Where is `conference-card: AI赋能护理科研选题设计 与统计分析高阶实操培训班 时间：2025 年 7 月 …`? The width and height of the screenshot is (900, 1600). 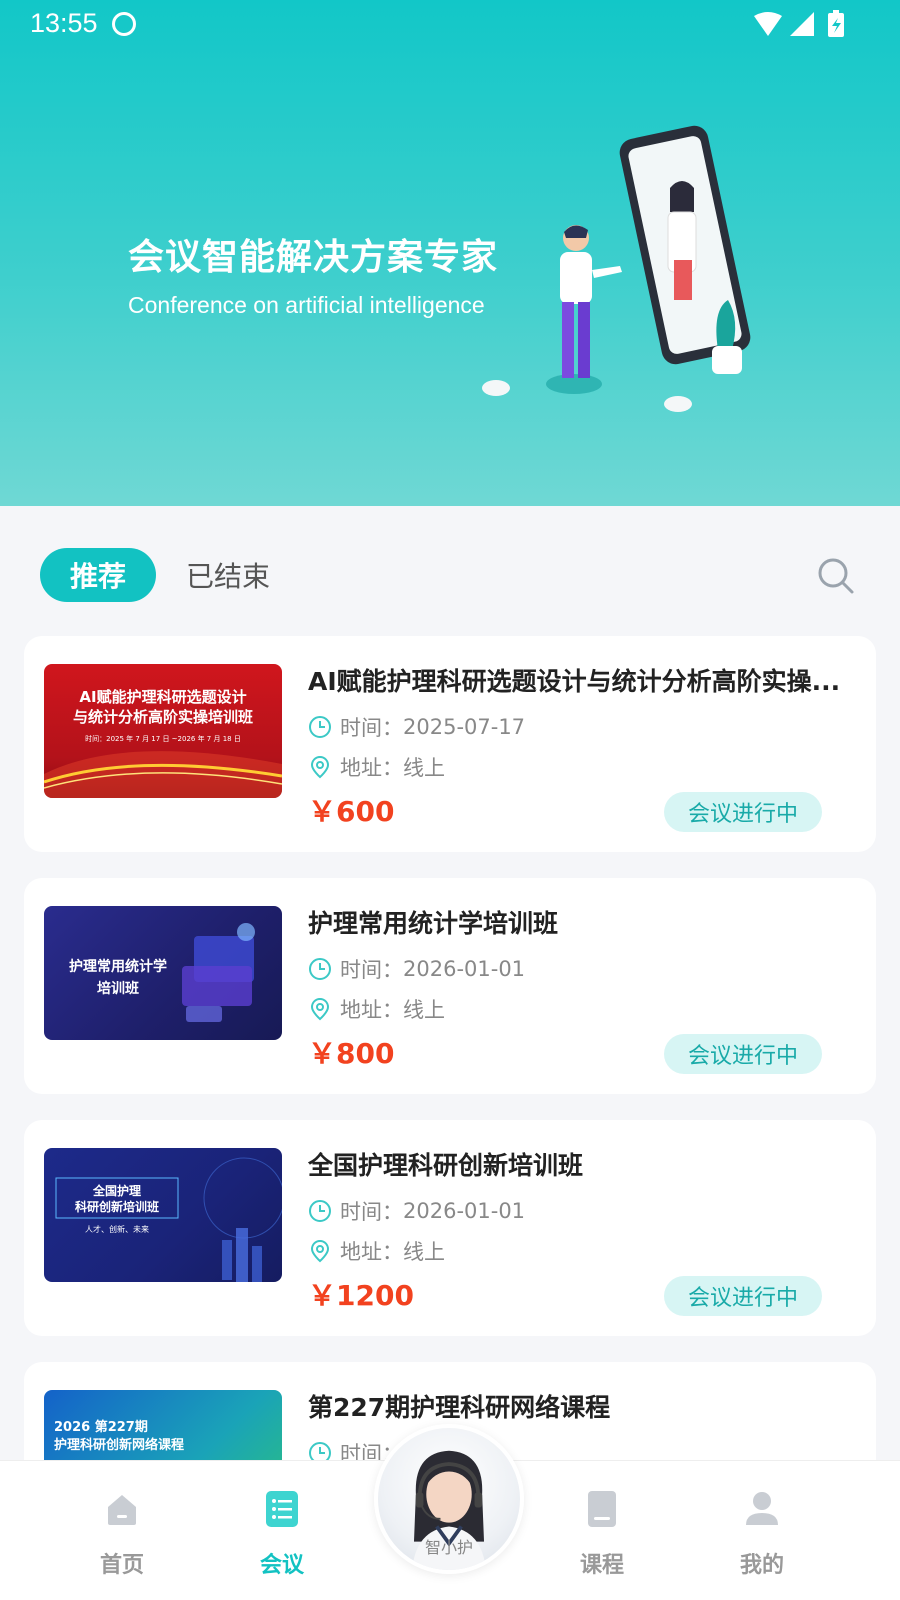
conference-card: AI赋能护理科研选题设计 与统计分析高阶实操培训班 时间：2025 年 7 月 … is located at coordinates (450, 744).